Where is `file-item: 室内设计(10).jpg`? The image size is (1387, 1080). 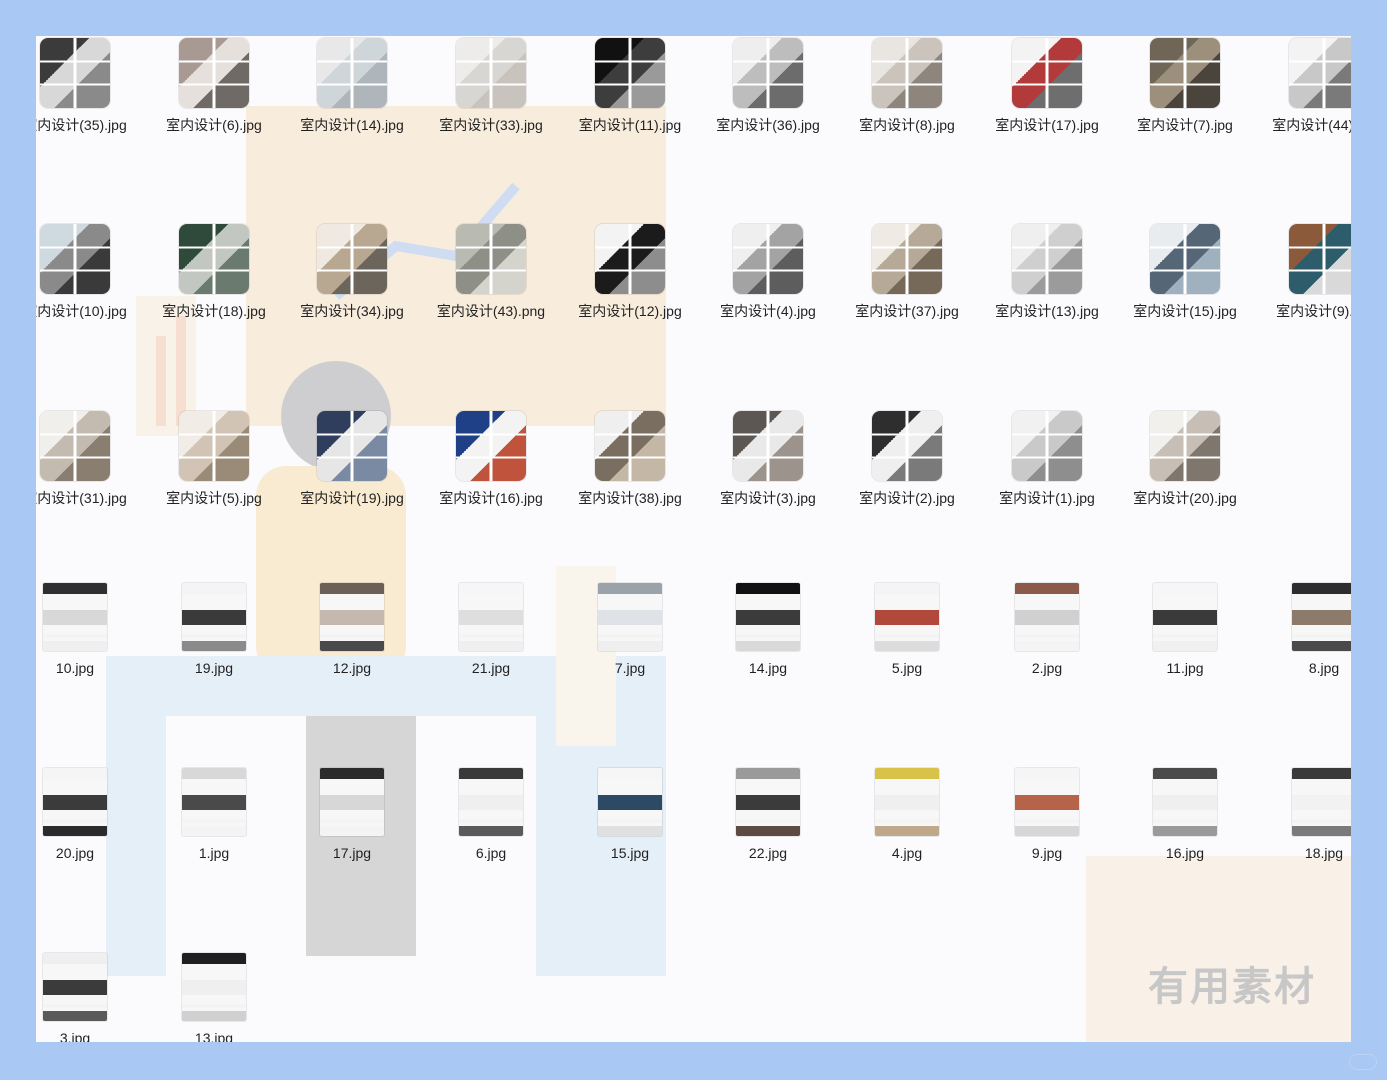 file-item: 室内设计(10).jpg is located at coordinates (85, 273).